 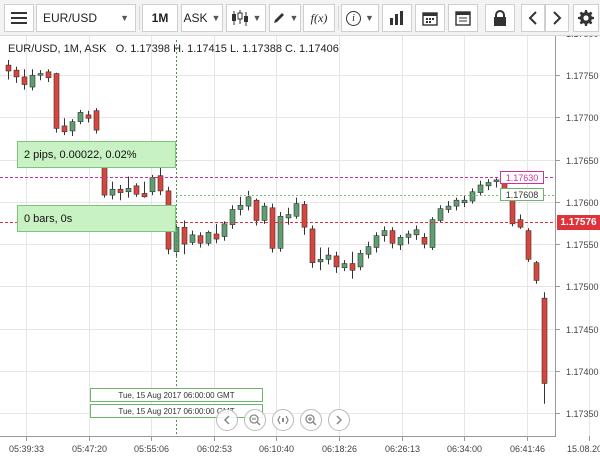 What do you see at coordinates (202, 18) in the screenshot?
I see `side-select: ASK ▼` at bounding box center [202, 18].